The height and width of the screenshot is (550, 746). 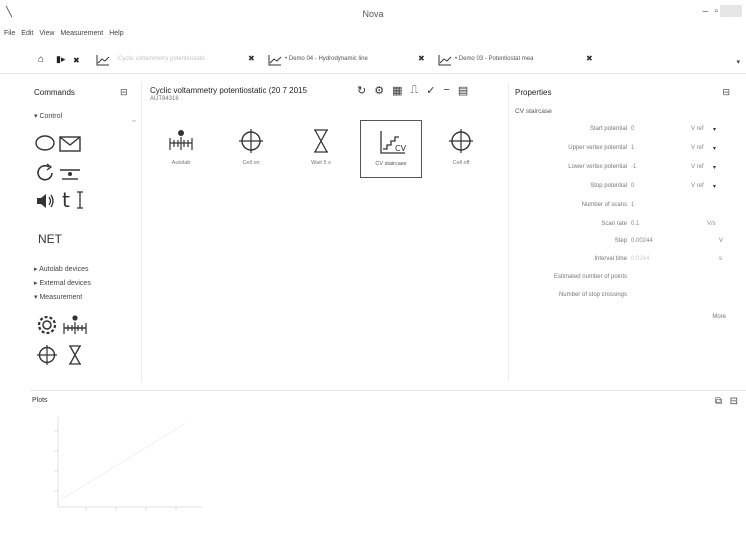 What do you see at coordinates (62, 283) in the screenshot?
I see `section-external-devices: ▸ External devices` at bounding box center [62, 283].